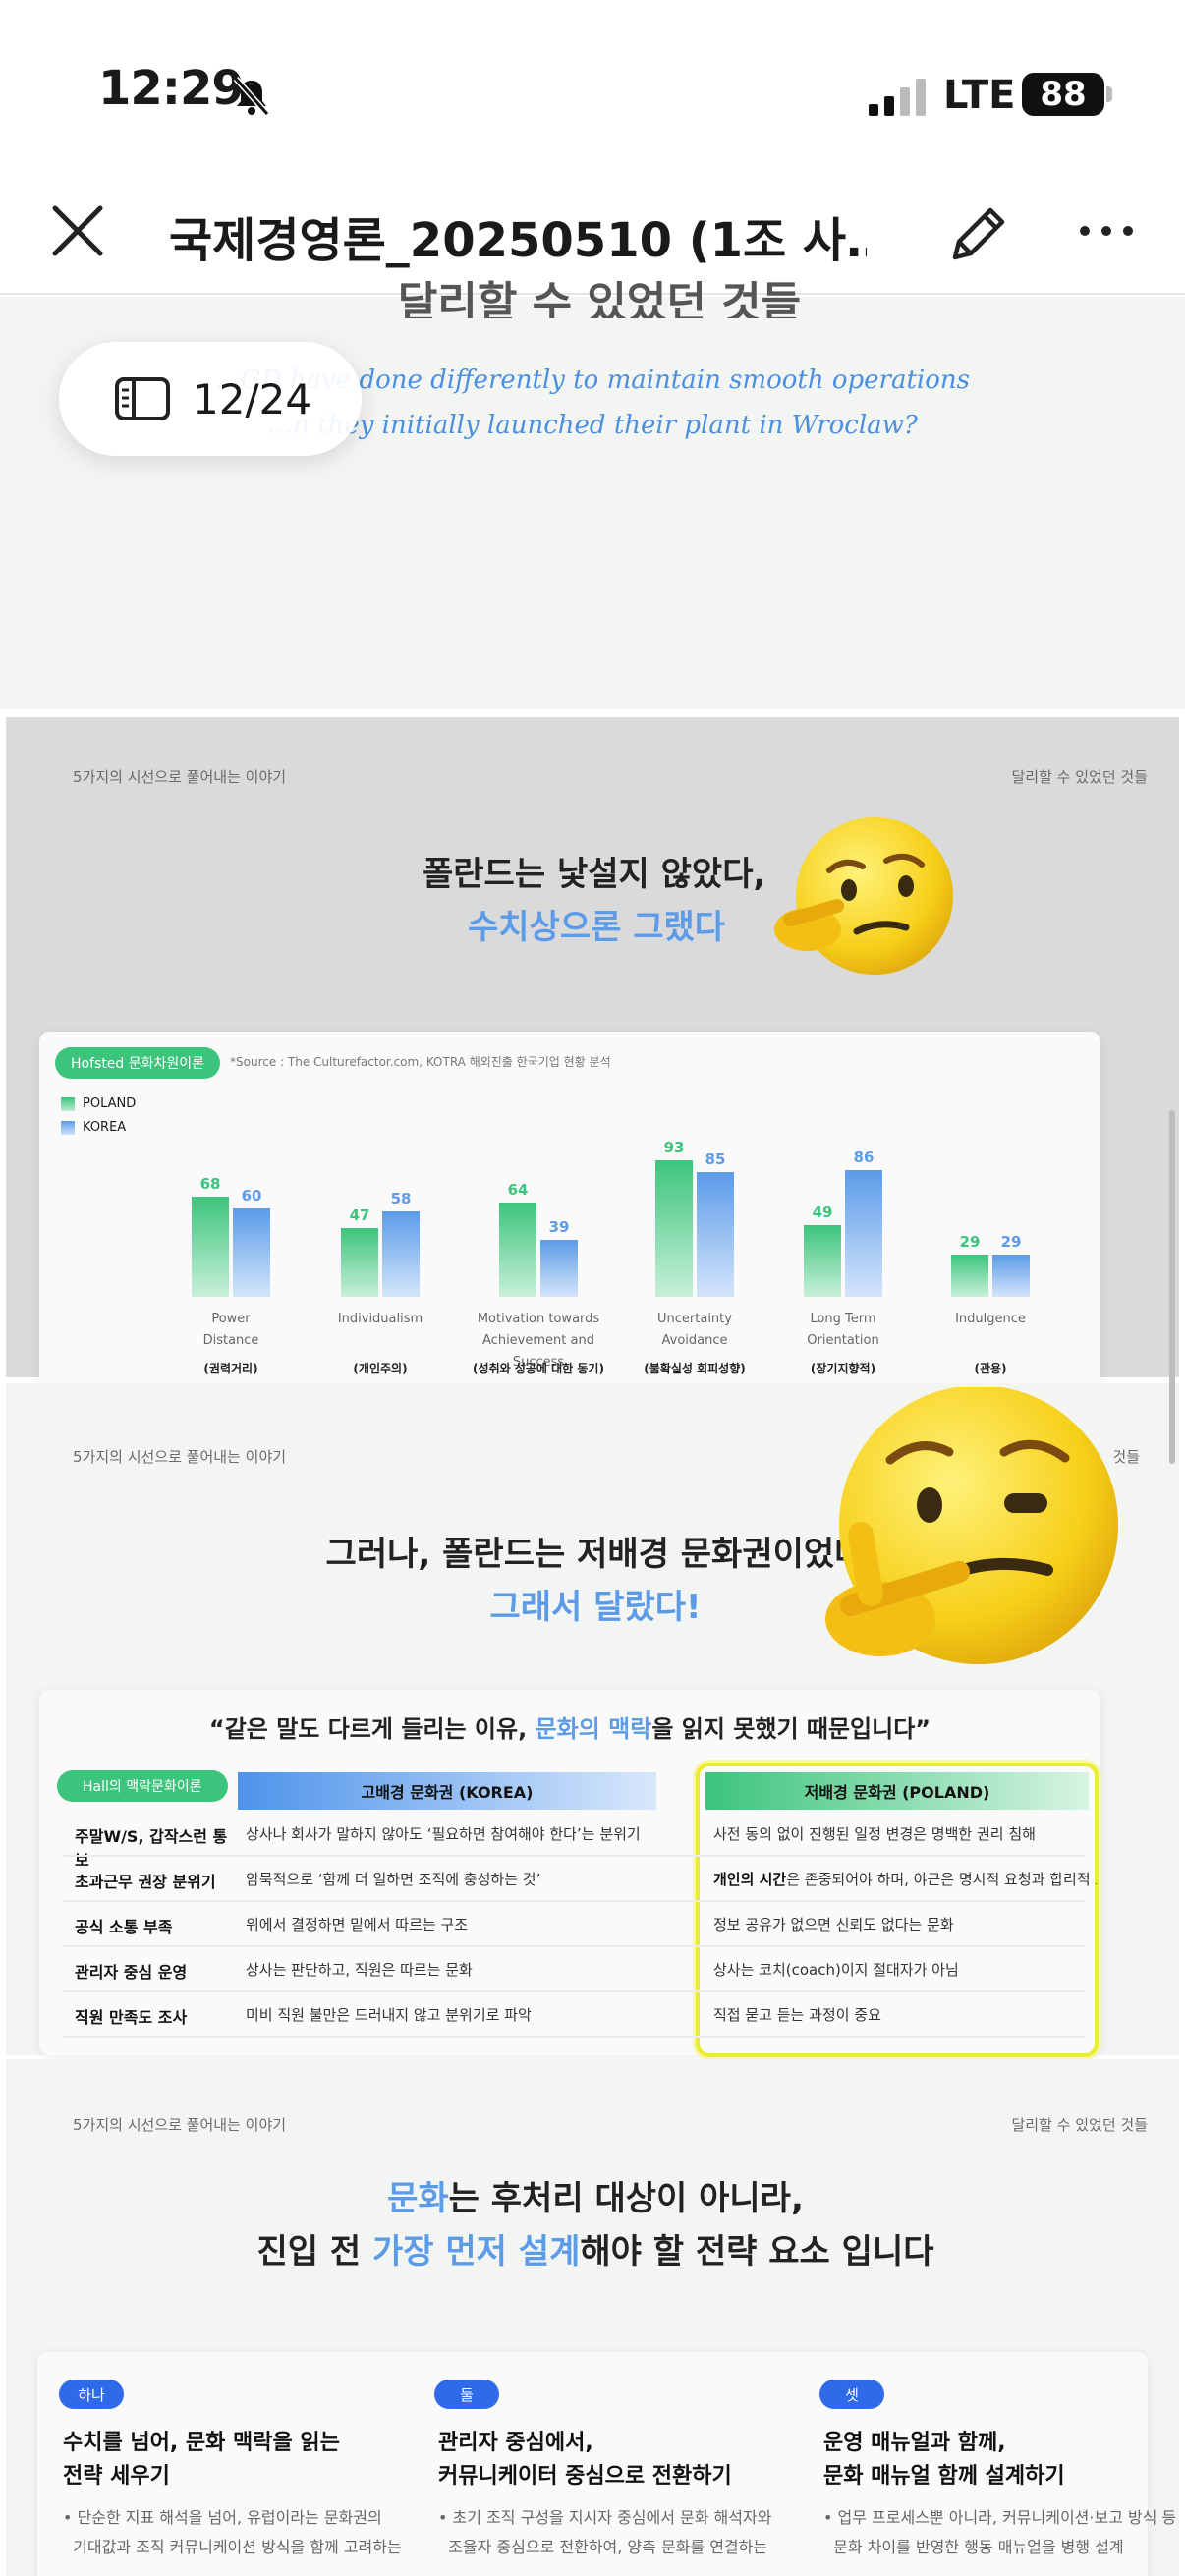  Describe the element at coordinates (92, 2394) in the screenshot. I see `strategy-num-1: 하나` at that location.